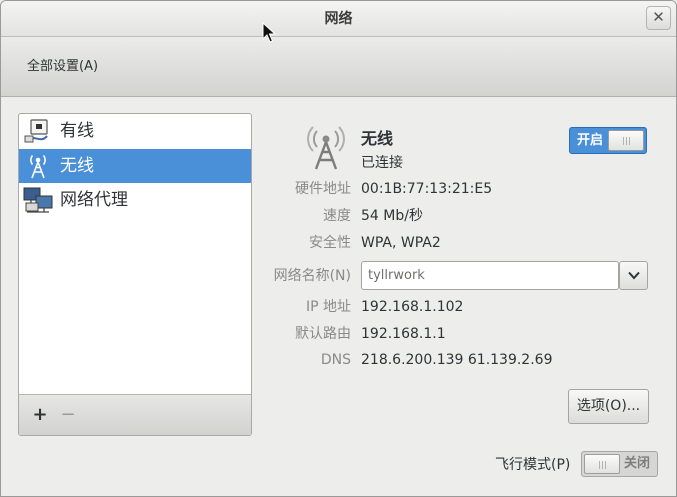 This screenshot has height=497, width=677. What do you see at coordinates (490, 275) in the screenshot?
I see `ssid-combo-entry: tyllrwork` at bounding box center [490, 275].